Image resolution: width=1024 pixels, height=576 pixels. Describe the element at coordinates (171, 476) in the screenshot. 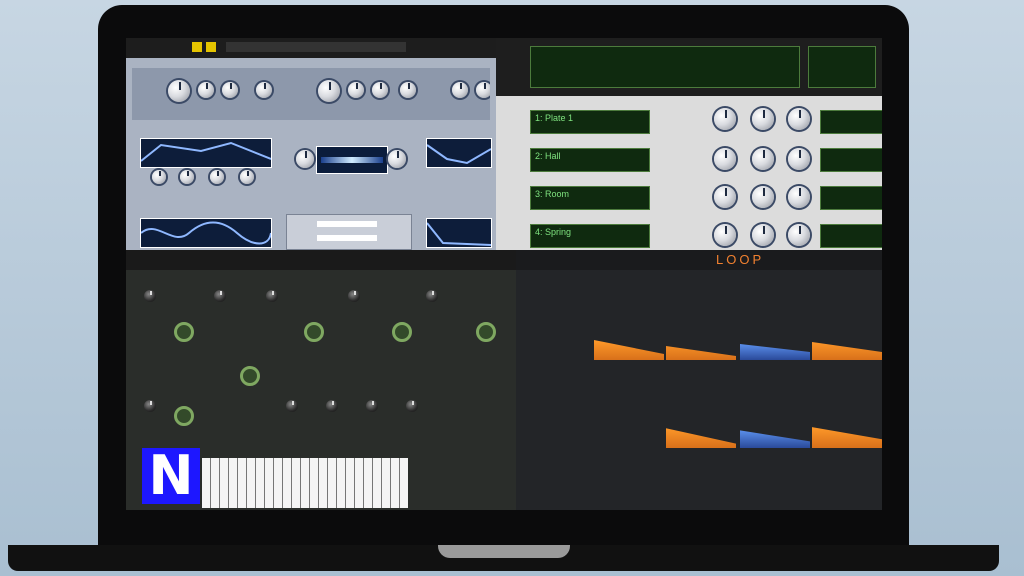

I see `watermark-logo: N` at that location.